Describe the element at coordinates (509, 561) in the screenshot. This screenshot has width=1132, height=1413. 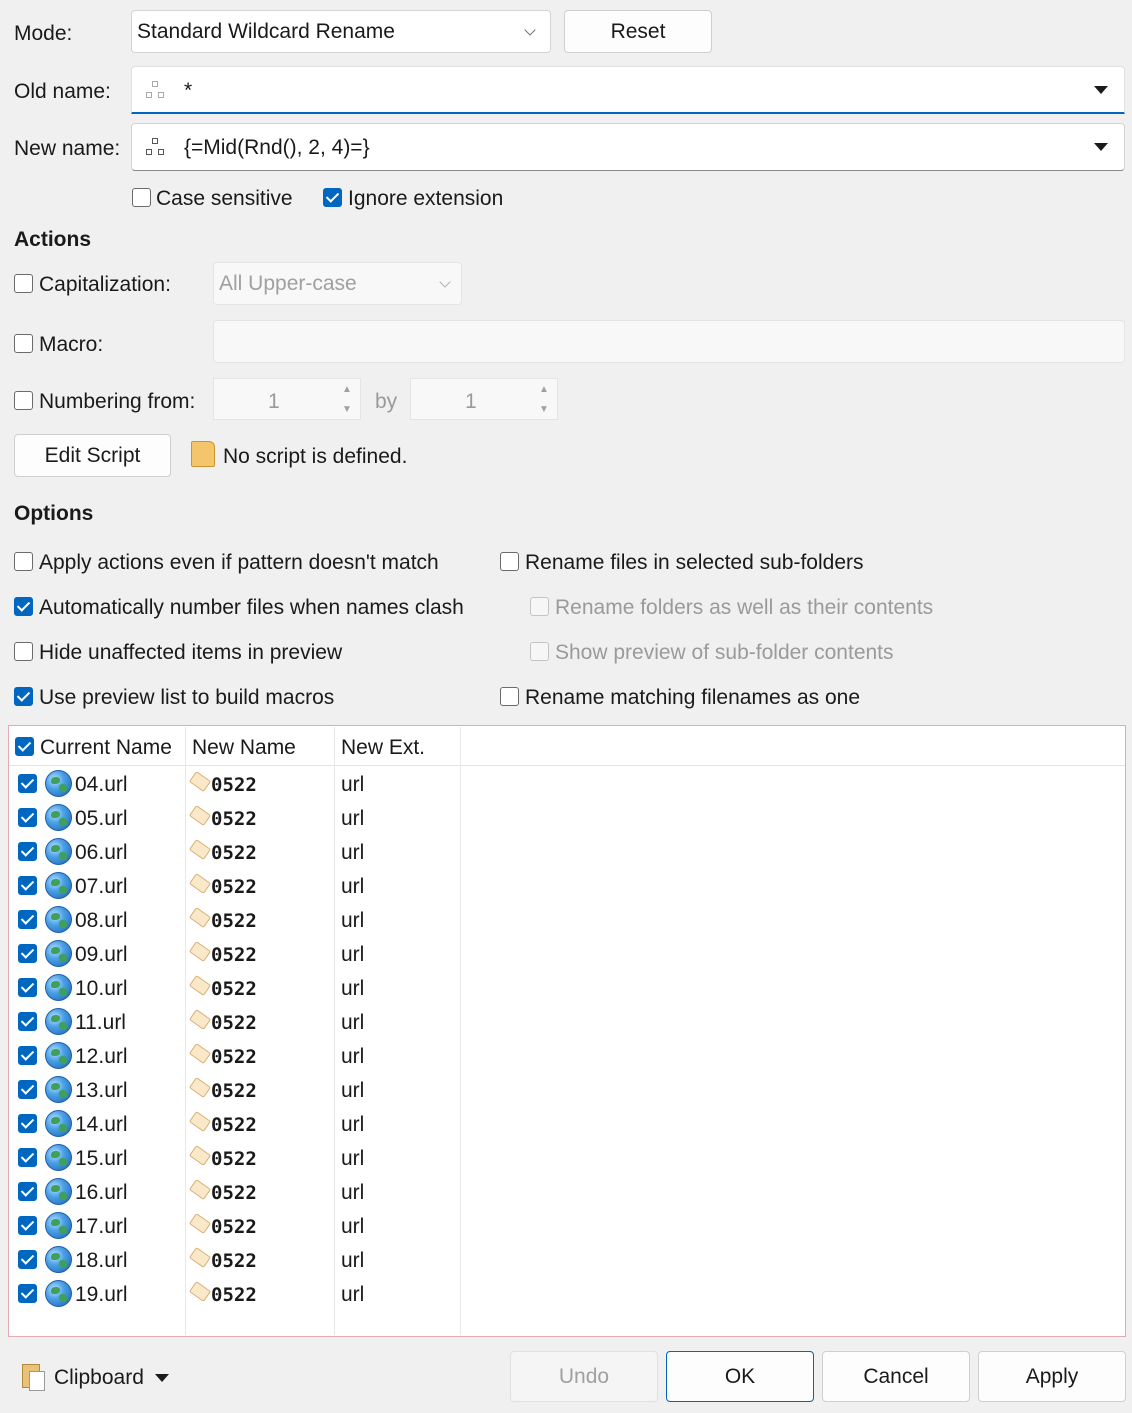
I see `rename-subfolders-checkbox` at that location.